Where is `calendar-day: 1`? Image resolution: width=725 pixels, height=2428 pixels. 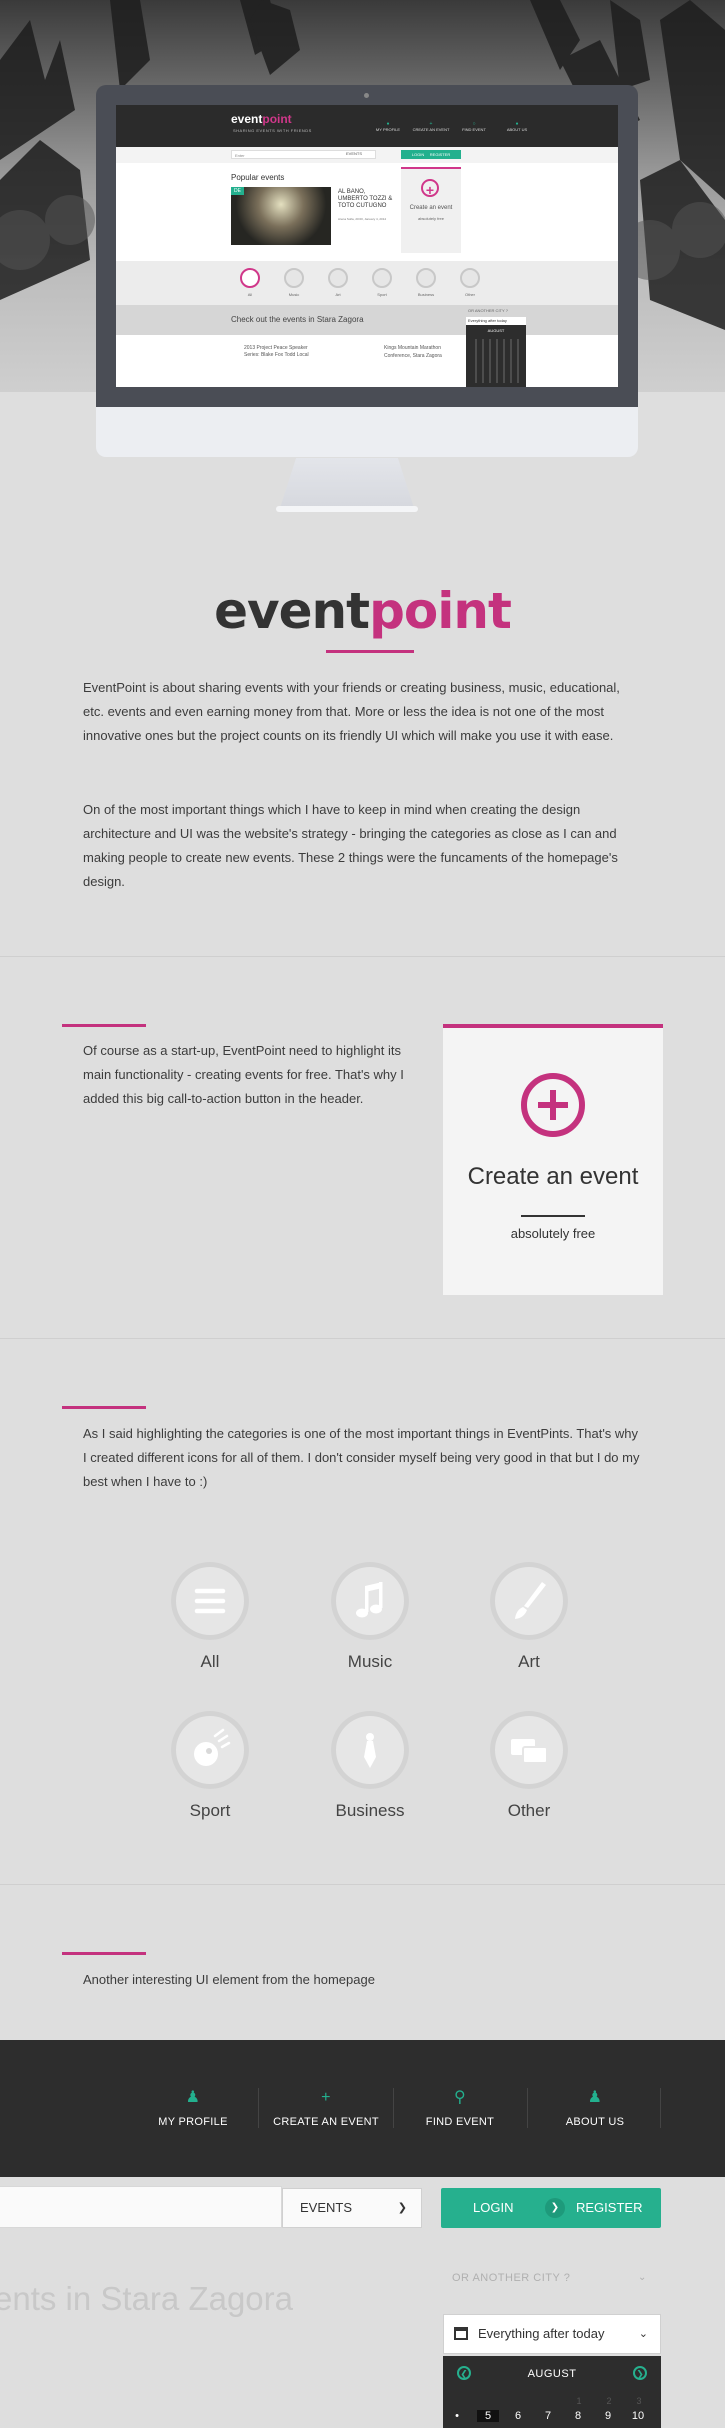
calendar-day: 1 is located at coordinates (579, 2401).